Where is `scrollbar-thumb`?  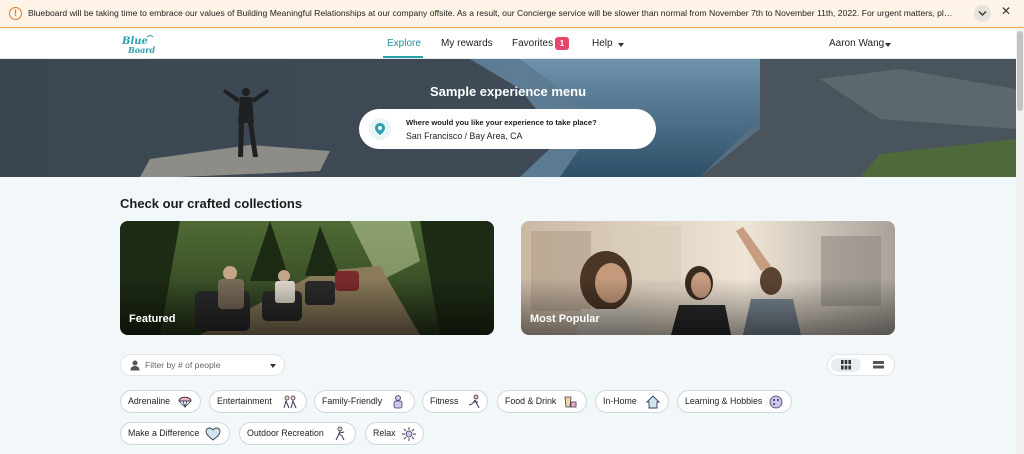 scrollbar-thumb is located at coordinates (1020, 71).